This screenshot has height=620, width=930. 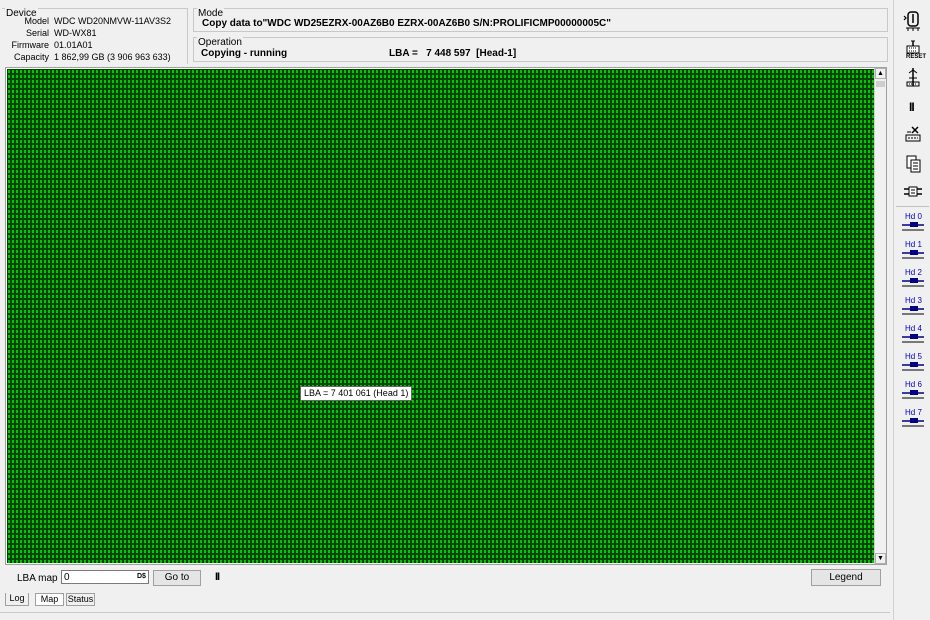 I want to click on head-7-icon, so click(x=913, y=422).